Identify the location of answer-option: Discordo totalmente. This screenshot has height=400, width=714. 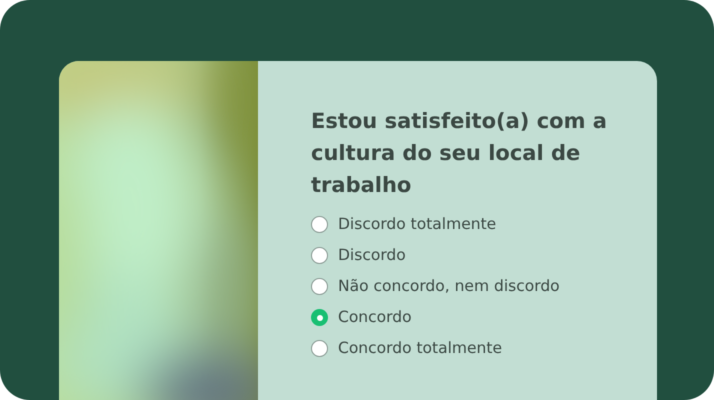
(461, 224).